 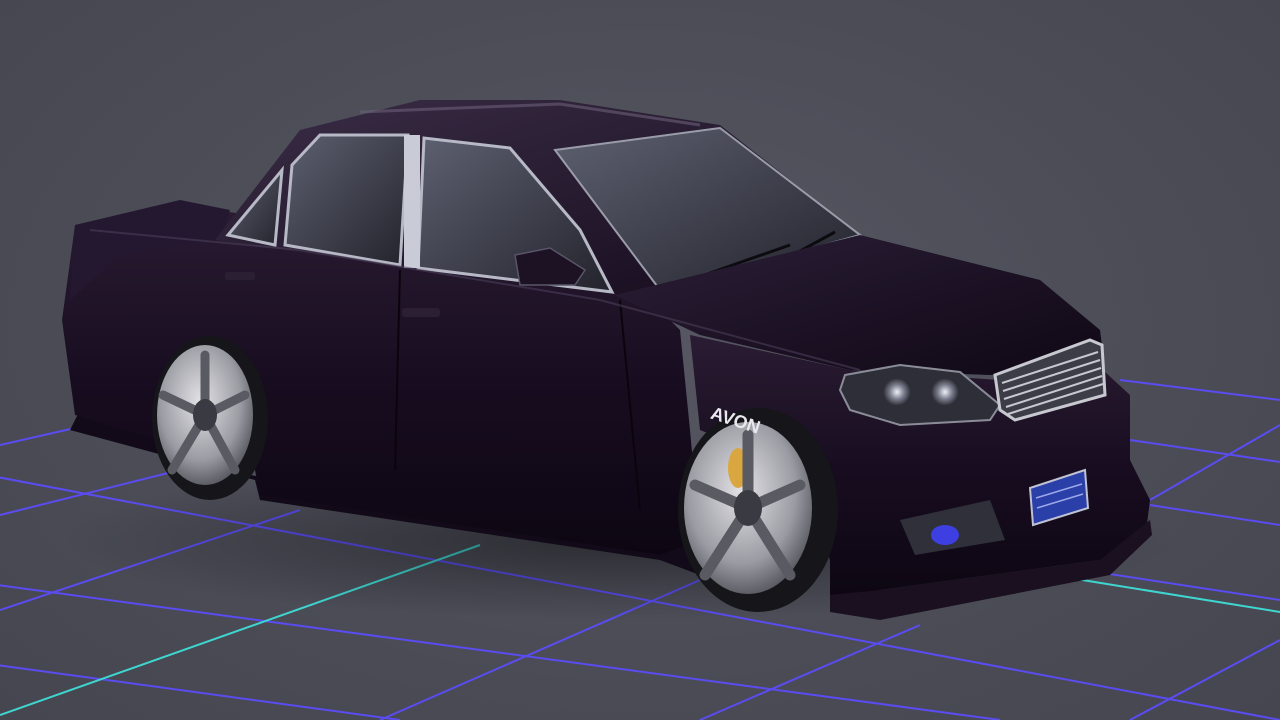 I want to click on rear-door-window, so click(x=346, y=200).